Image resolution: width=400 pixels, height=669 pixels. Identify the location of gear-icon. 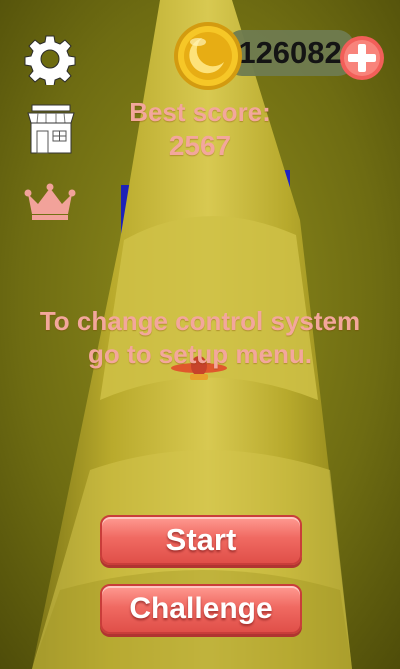
(50, 61).